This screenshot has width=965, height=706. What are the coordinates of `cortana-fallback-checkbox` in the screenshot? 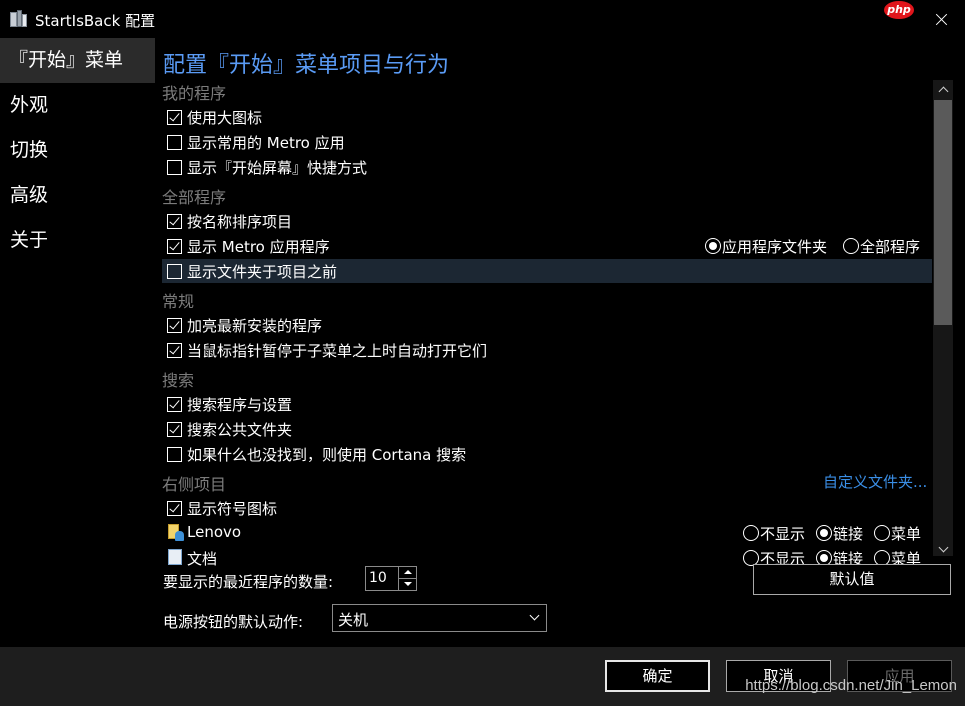 It's located at (174, 454).